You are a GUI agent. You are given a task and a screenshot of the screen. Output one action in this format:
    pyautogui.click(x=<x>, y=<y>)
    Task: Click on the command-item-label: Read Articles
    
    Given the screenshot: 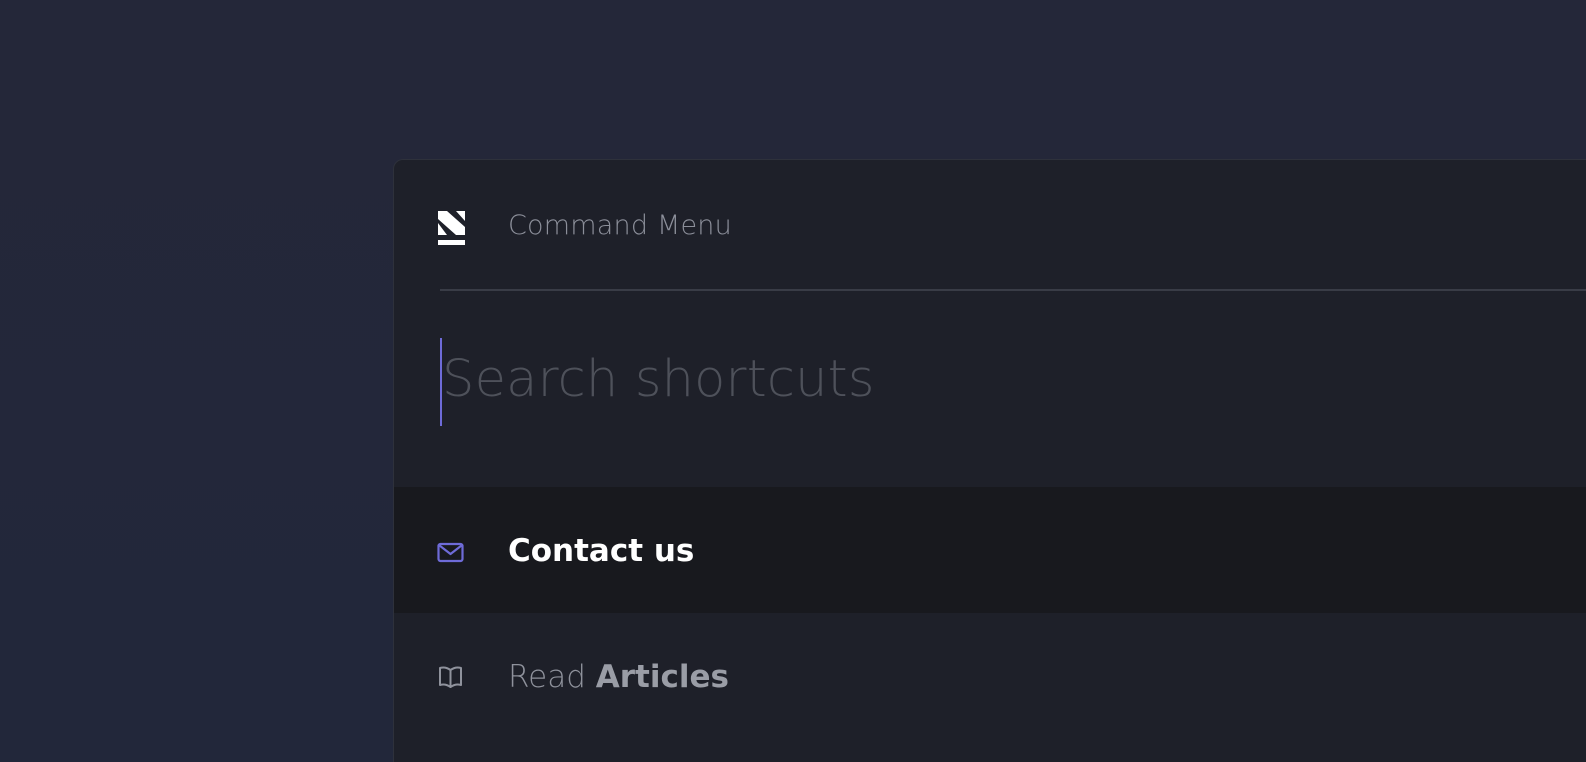 What is the action you would take?
    pyautogui.click(x=618, y=677)
    